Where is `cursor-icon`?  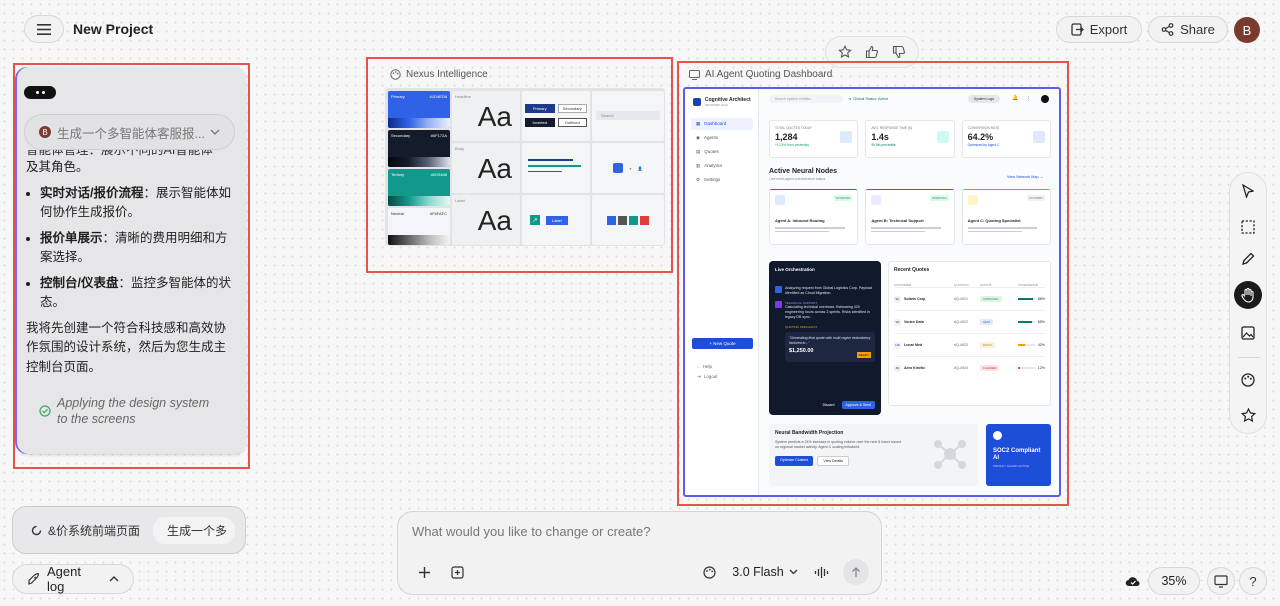
cursor-icon is located at coordinates (1248, 191).